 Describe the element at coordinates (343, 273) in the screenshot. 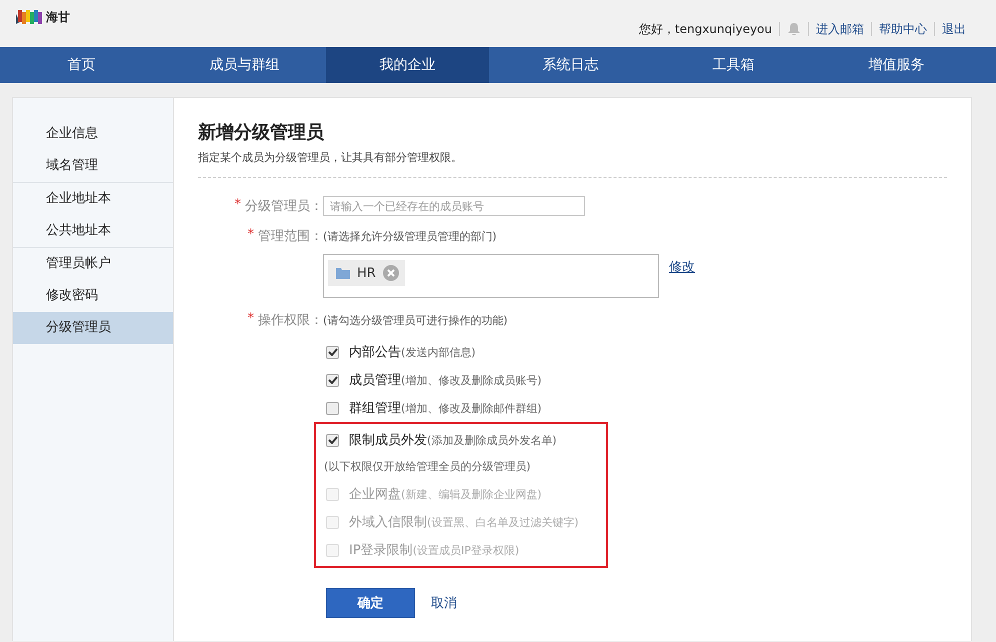

I see `folder-icon` at that location.